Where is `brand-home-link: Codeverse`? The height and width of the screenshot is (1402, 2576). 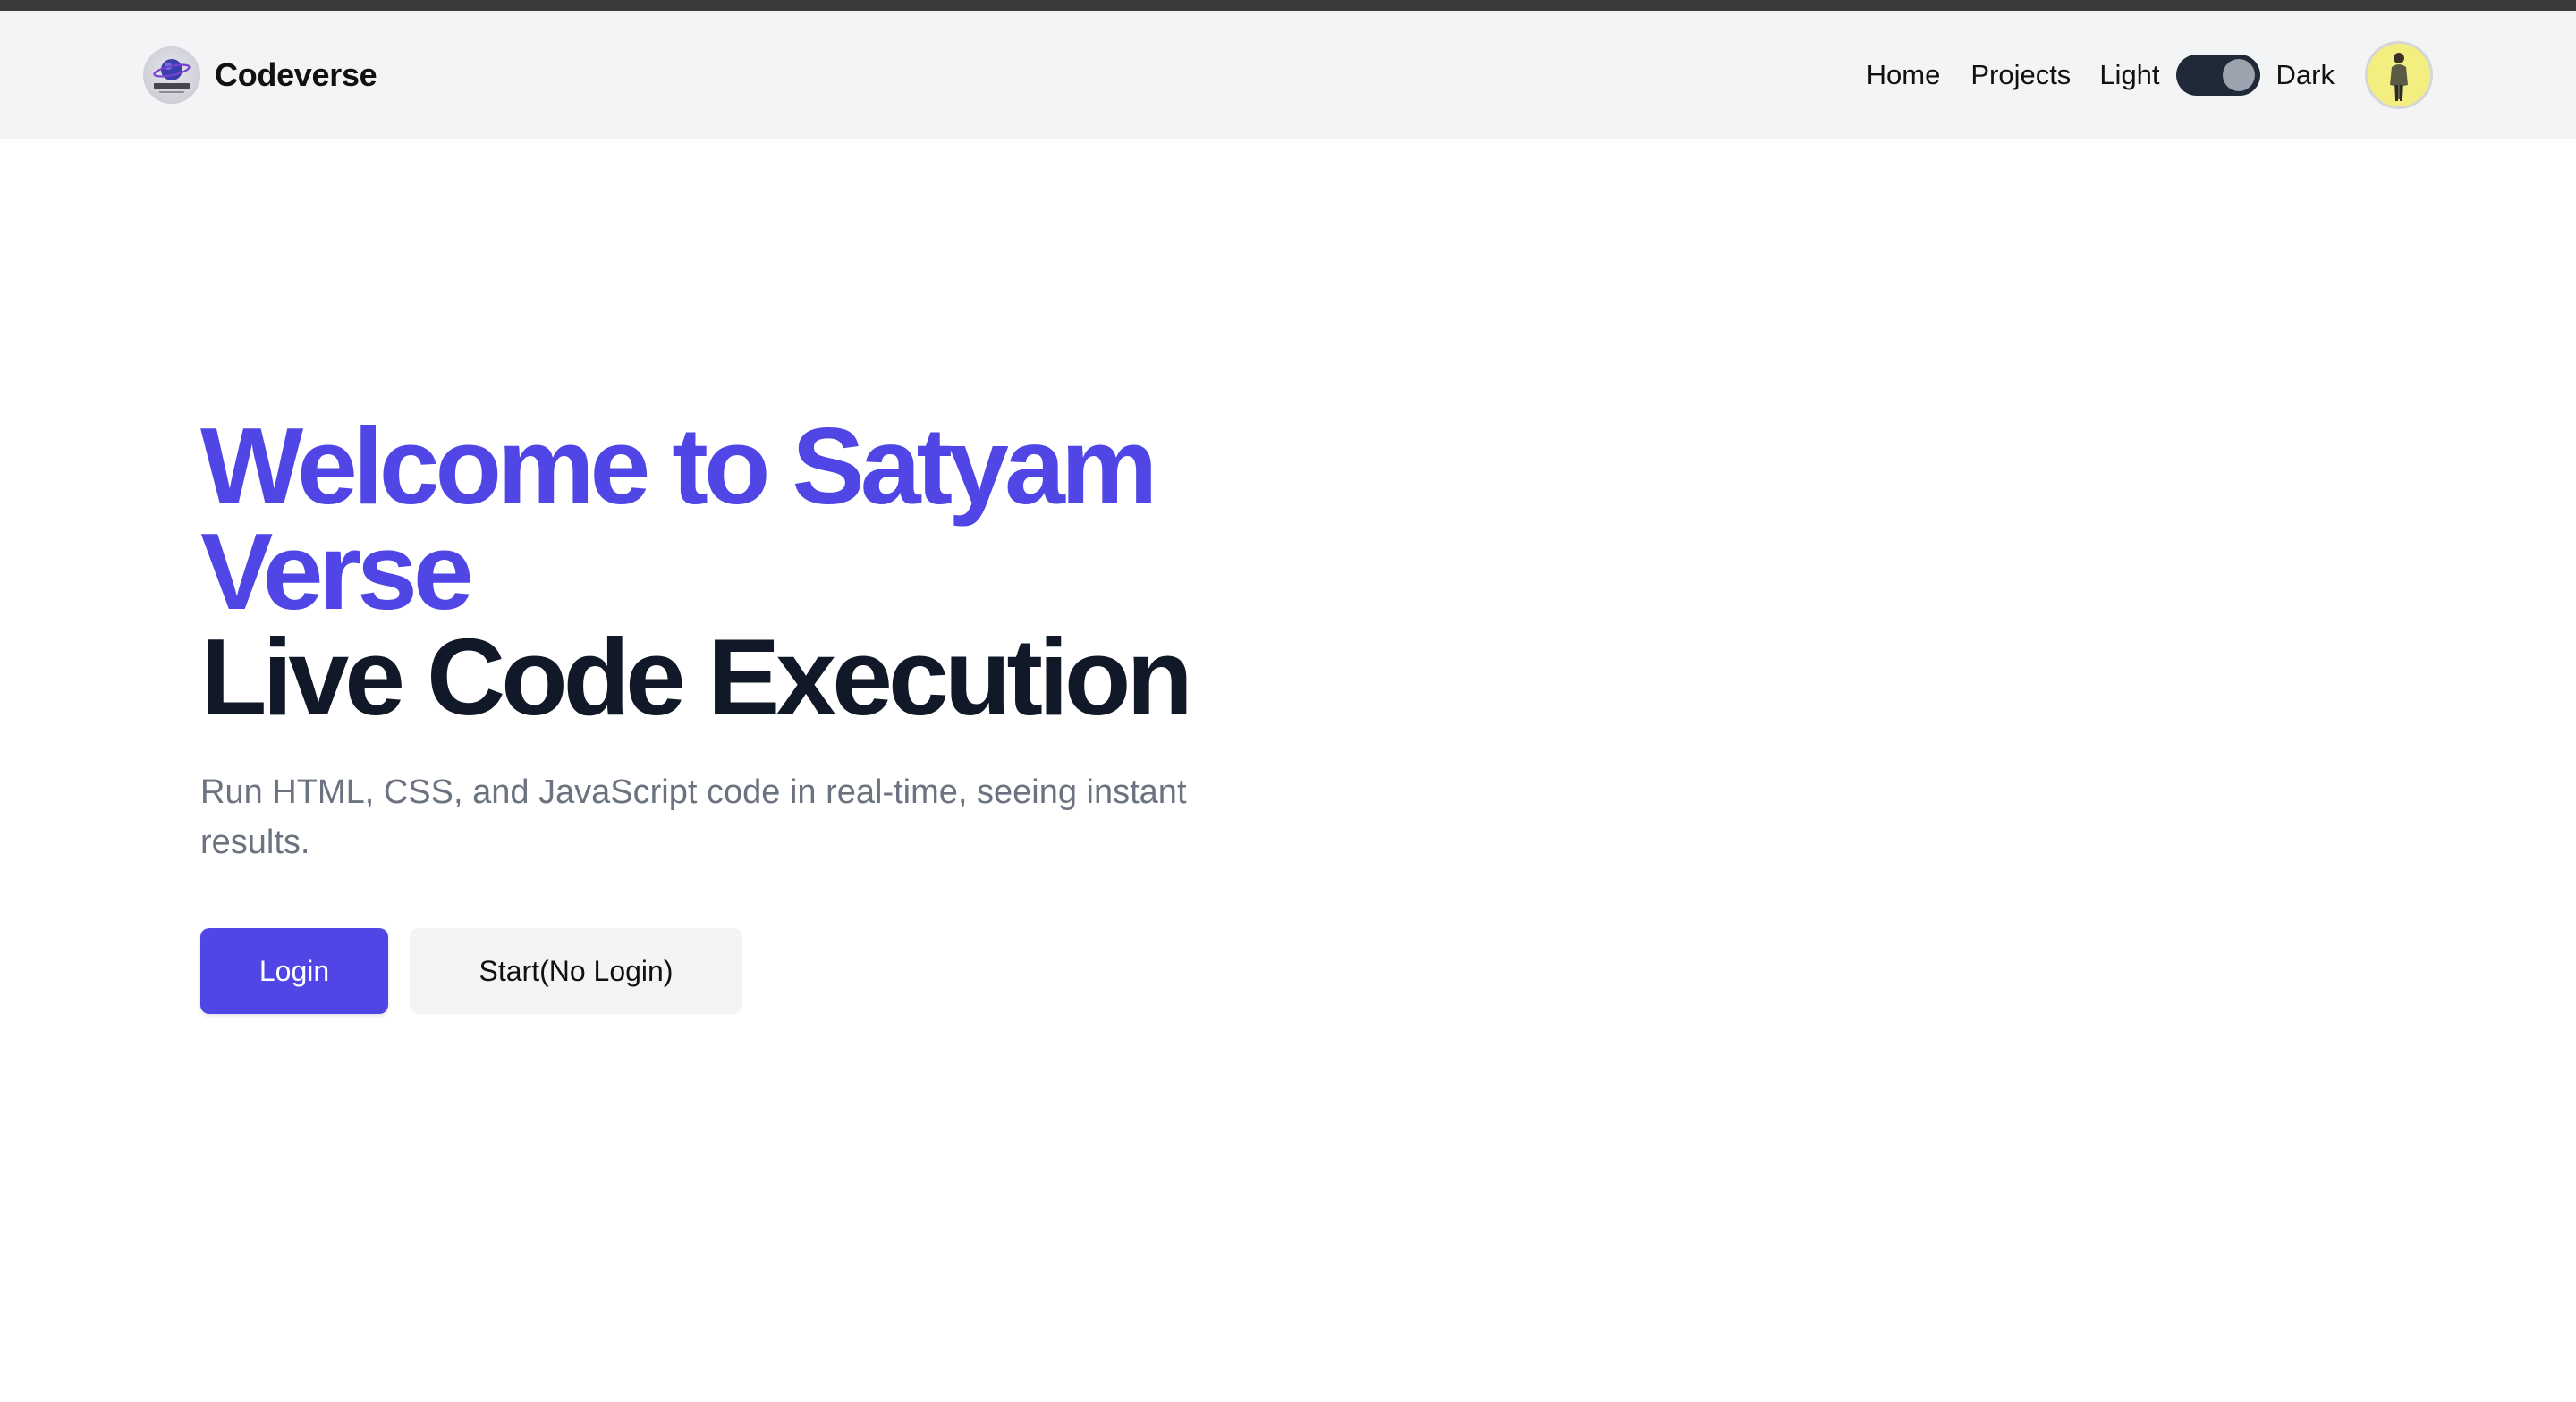 brand-home-link: Codeverse is located at coordinates (260, 75).